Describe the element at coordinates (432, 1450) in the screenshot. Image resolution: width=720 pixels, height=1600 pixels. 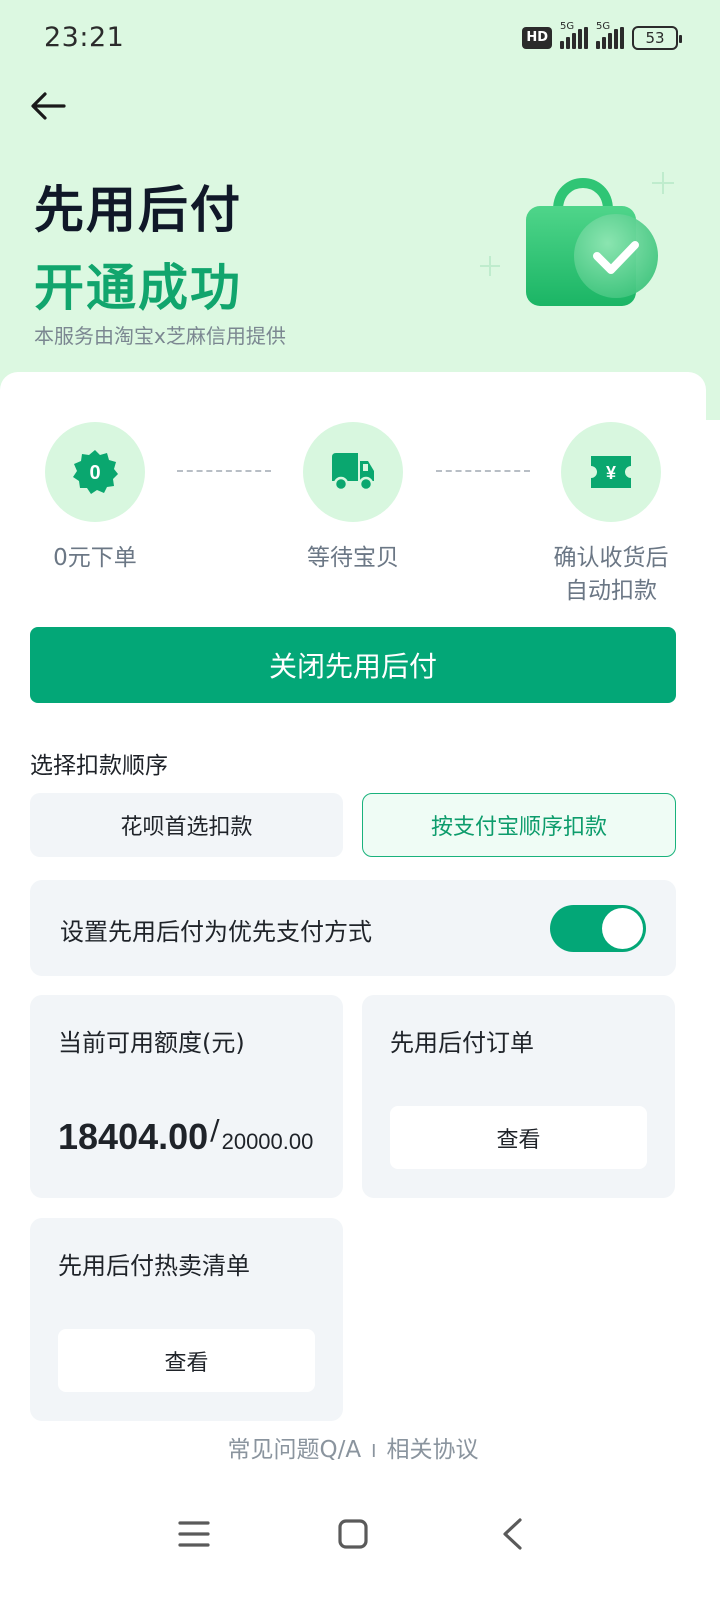
I see `agreement-link: 相关协议` at that location.